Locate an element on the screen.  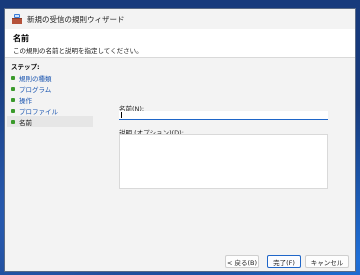
step-program: プログラム is located at coordinates (48, 88).